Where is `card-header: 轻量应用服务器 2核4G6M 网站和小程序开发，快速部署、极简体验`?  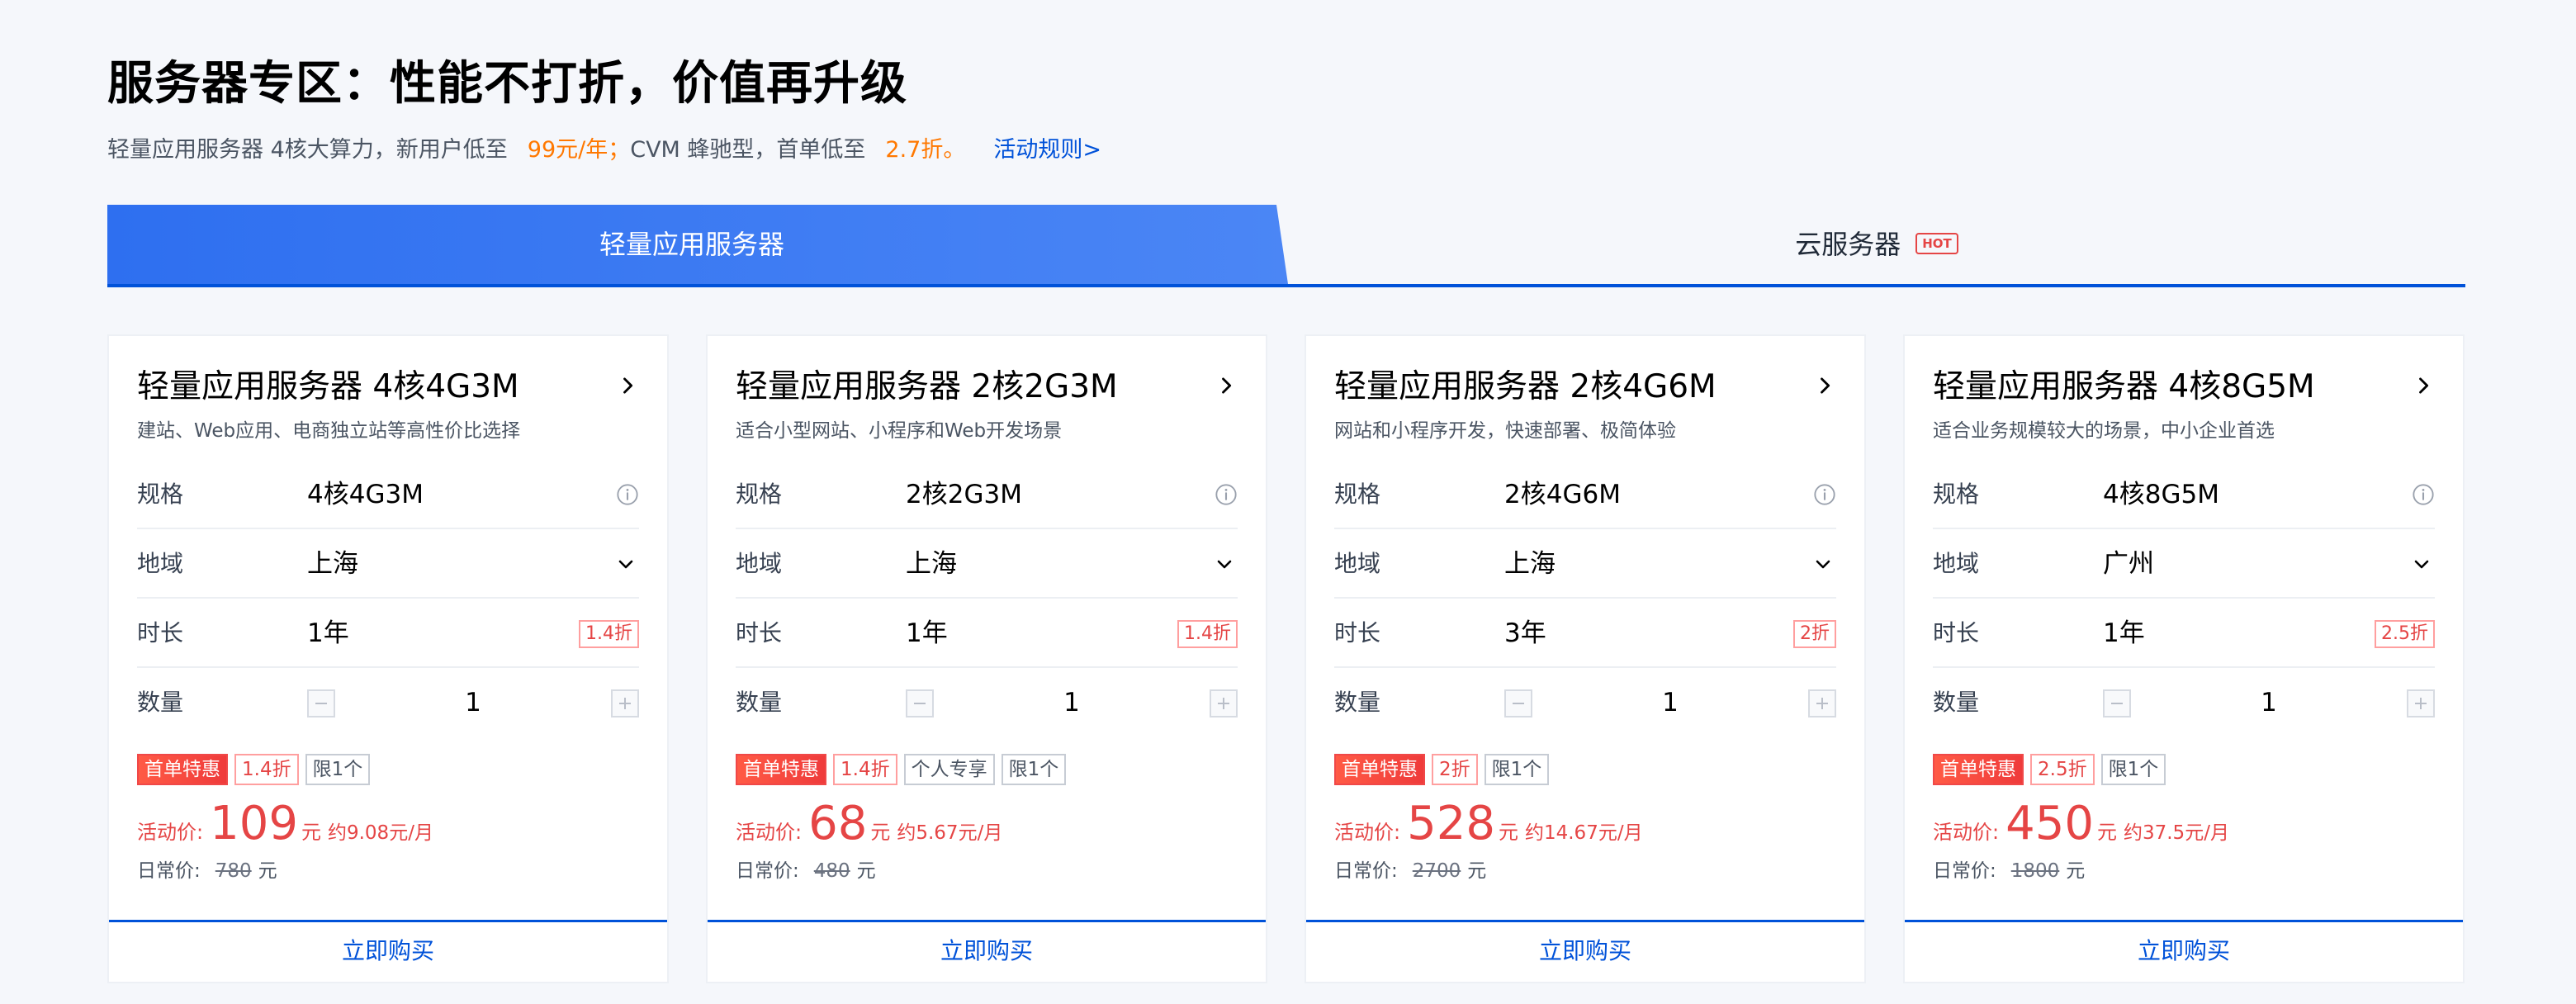
card-header: 轻量应用服务器 2核4G6M 网站和小程序开发，快速部署、极简体验 is located at coordinates (1585, 391).